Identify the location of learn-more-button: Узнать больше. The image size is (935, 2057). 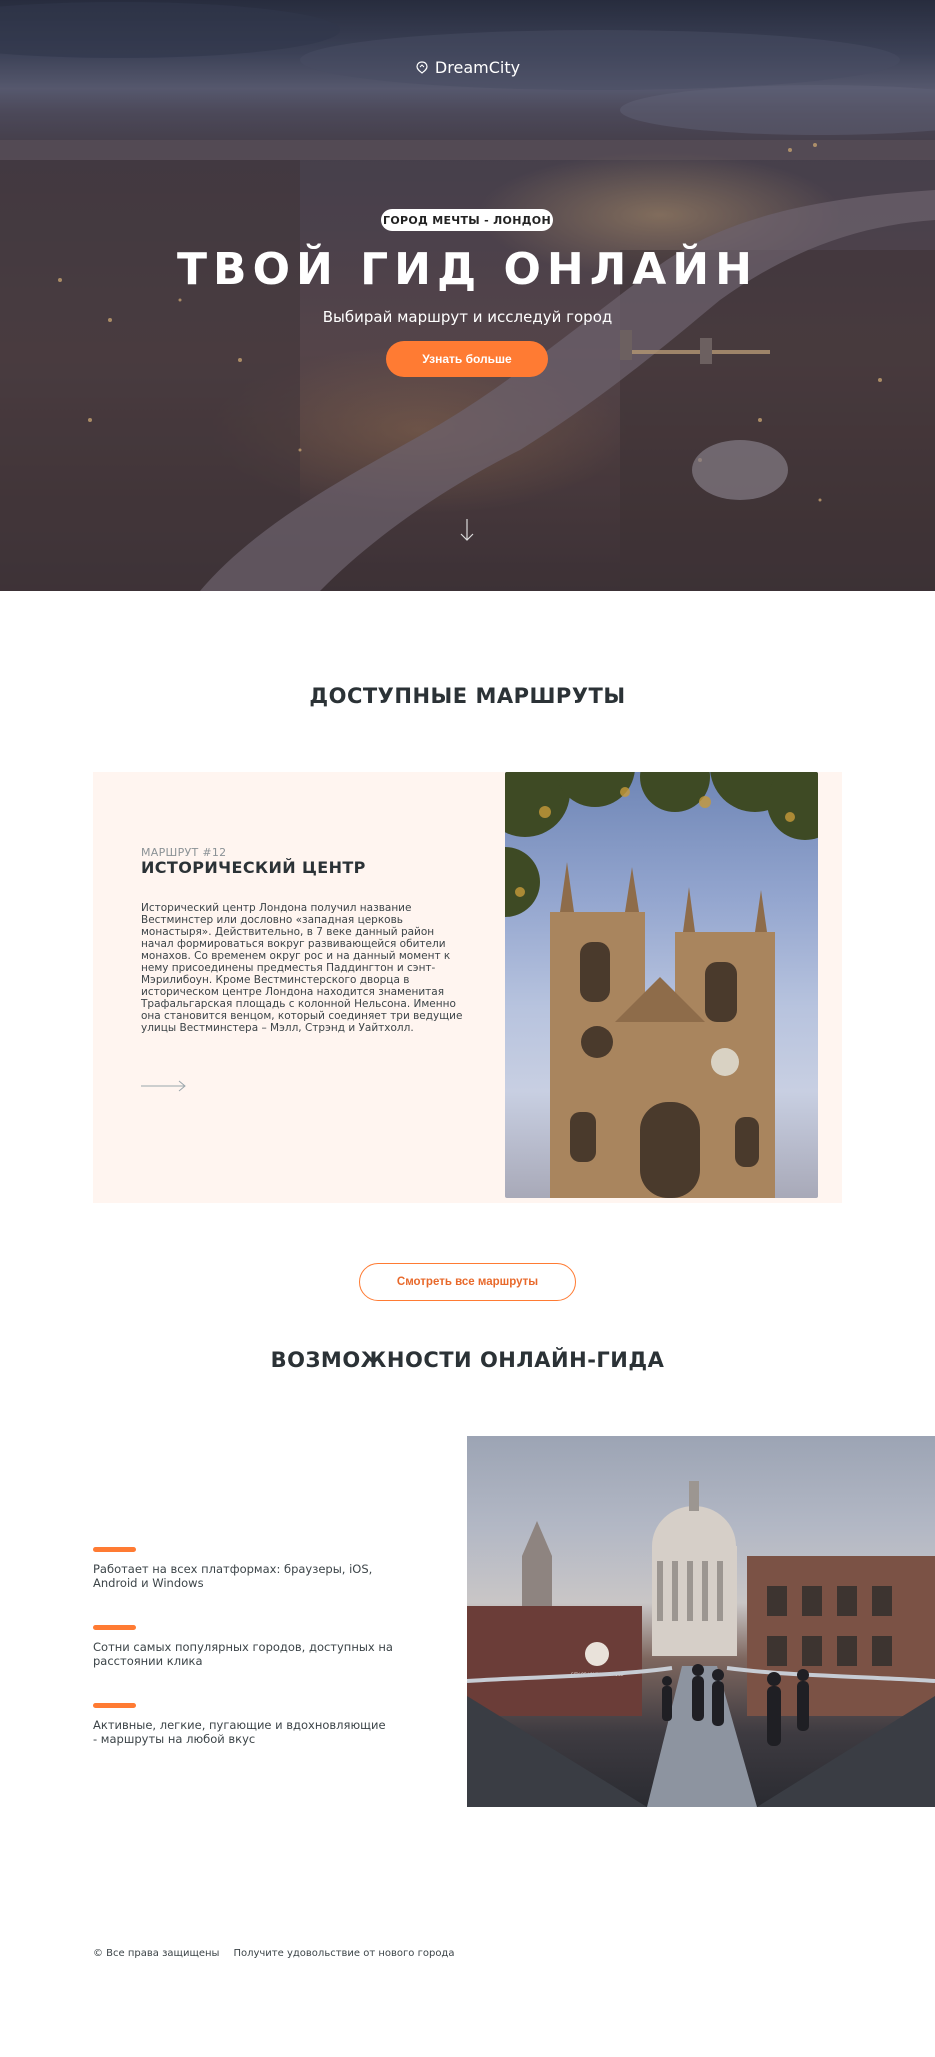
(467, 359).